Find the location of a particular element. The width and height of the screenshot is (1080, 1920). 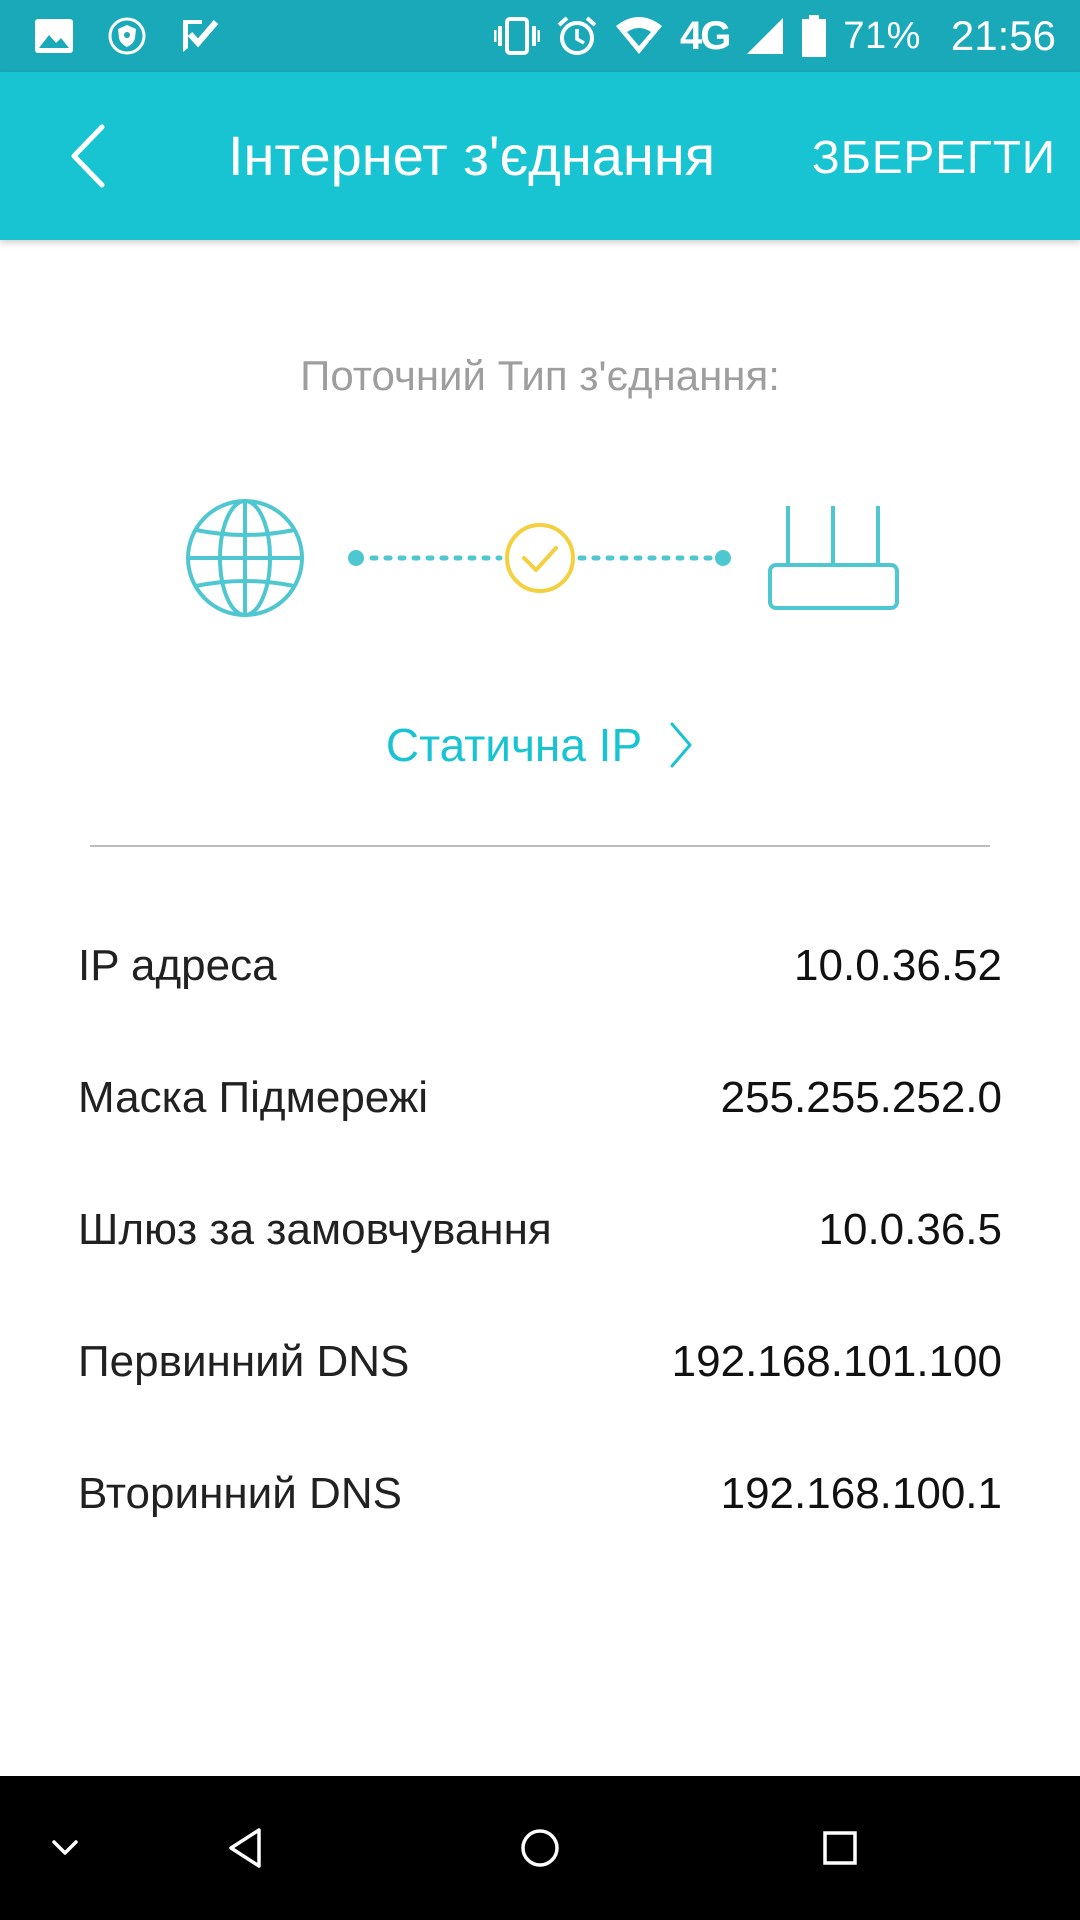

app-bar: Інтернет з'єднання ЗБЕРЕГТИ is located at coordinates (540, 156).